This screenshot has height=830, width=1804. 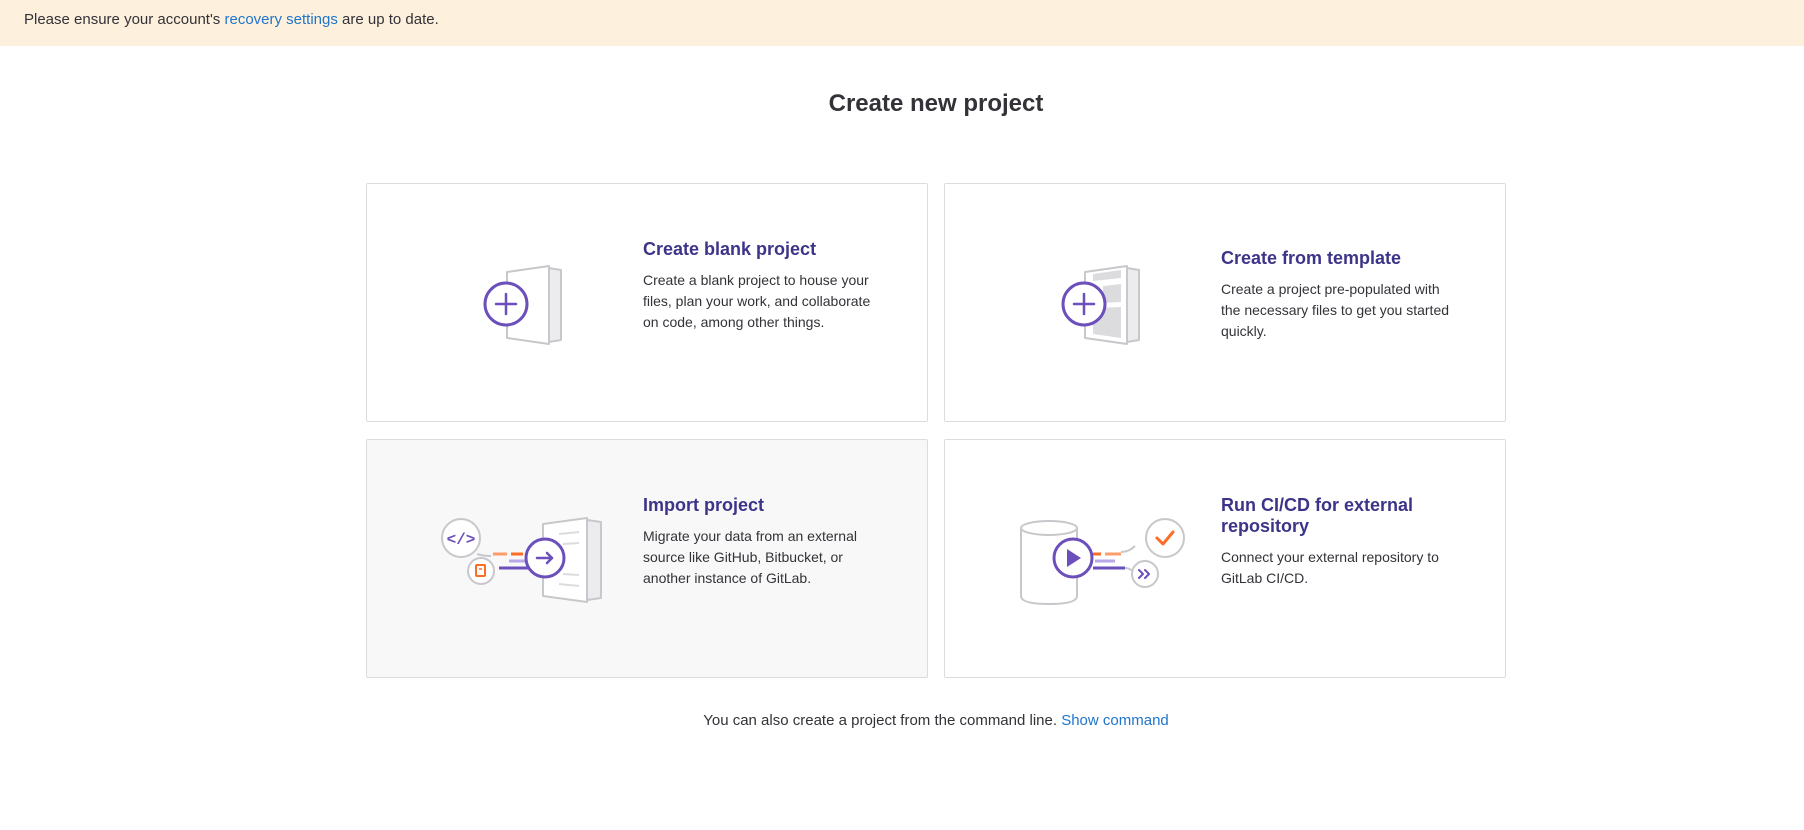 What do you see at coordinates (1102, 562) in the screenshot?
I see `cicd-icon` at bounding box center [1102, 562].